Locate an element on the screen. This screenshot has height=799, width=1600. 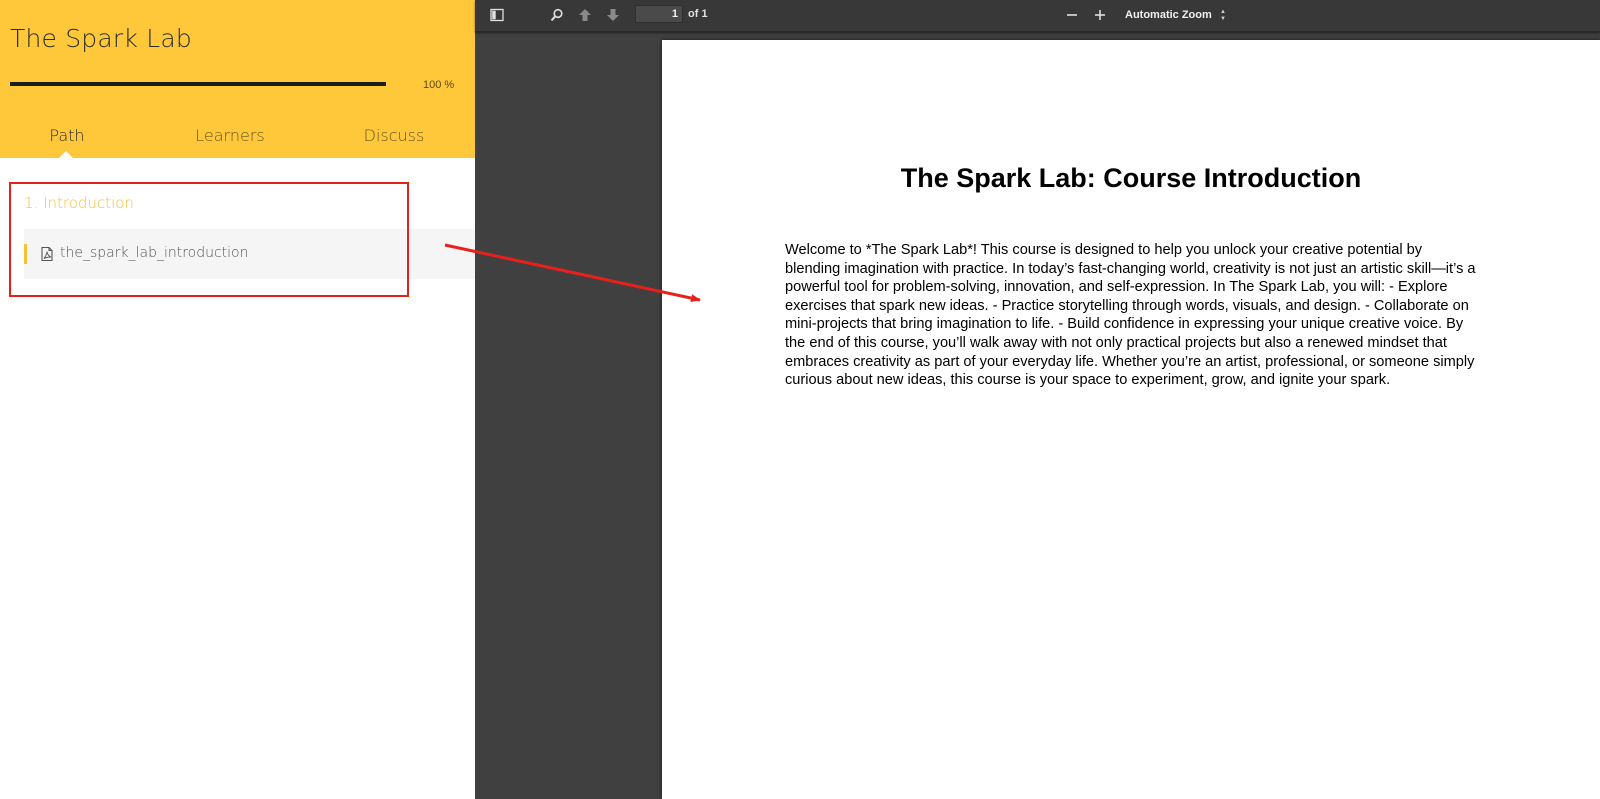
course-title: The Spark Lab is located at coordinates (101, 38).